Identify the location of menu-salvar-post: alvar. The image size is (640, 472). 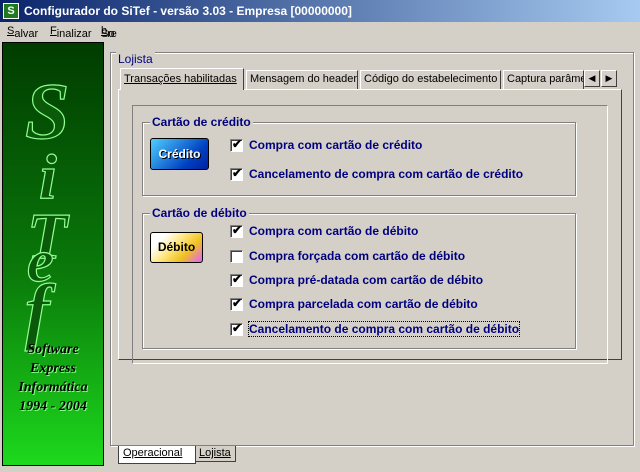
(26, 34).